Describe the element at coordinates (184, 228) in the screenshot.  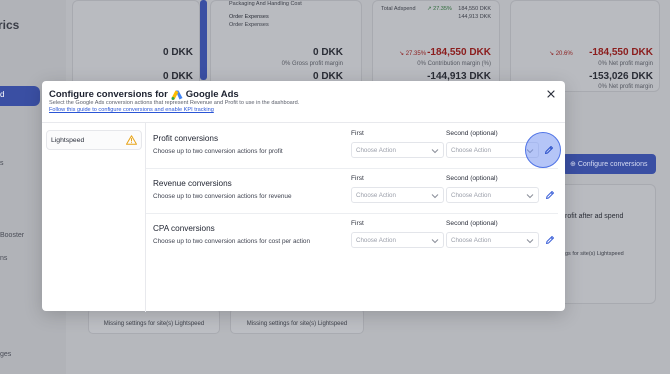
I see `row-title: CPA conversions` at that location.